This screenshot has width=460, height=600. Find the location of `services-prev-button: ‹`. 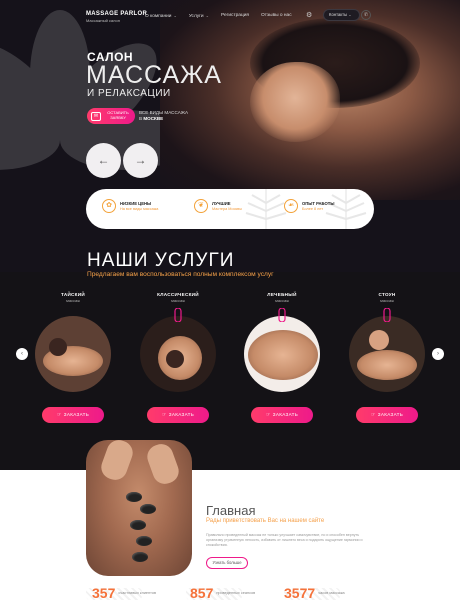

services-prev-button: ‹ is located at coordinates (22, 354).